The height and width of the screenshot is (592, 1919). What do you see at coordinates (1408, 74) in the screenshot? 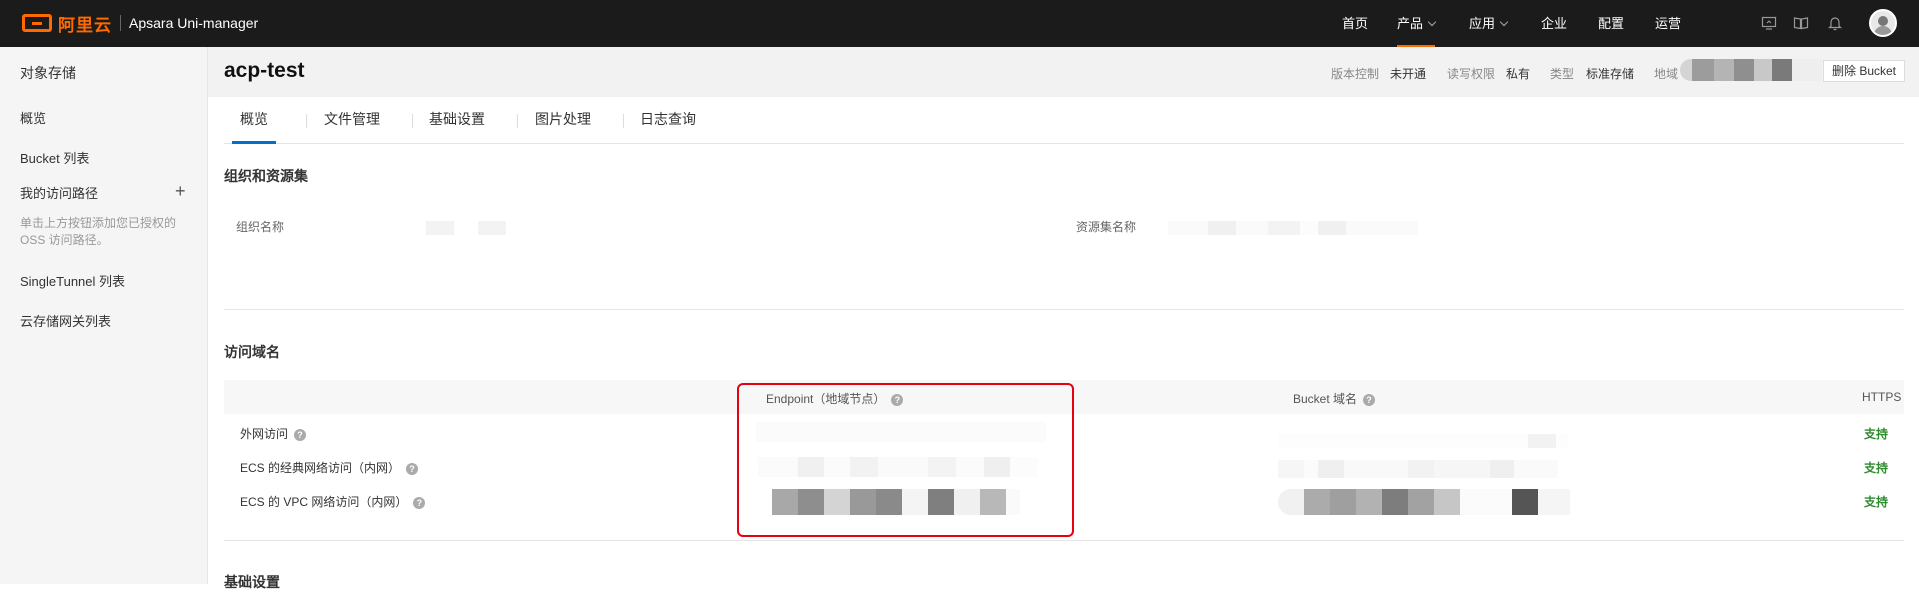
I see `version-control-value: 未开通` at bounding box center [1408, 74].